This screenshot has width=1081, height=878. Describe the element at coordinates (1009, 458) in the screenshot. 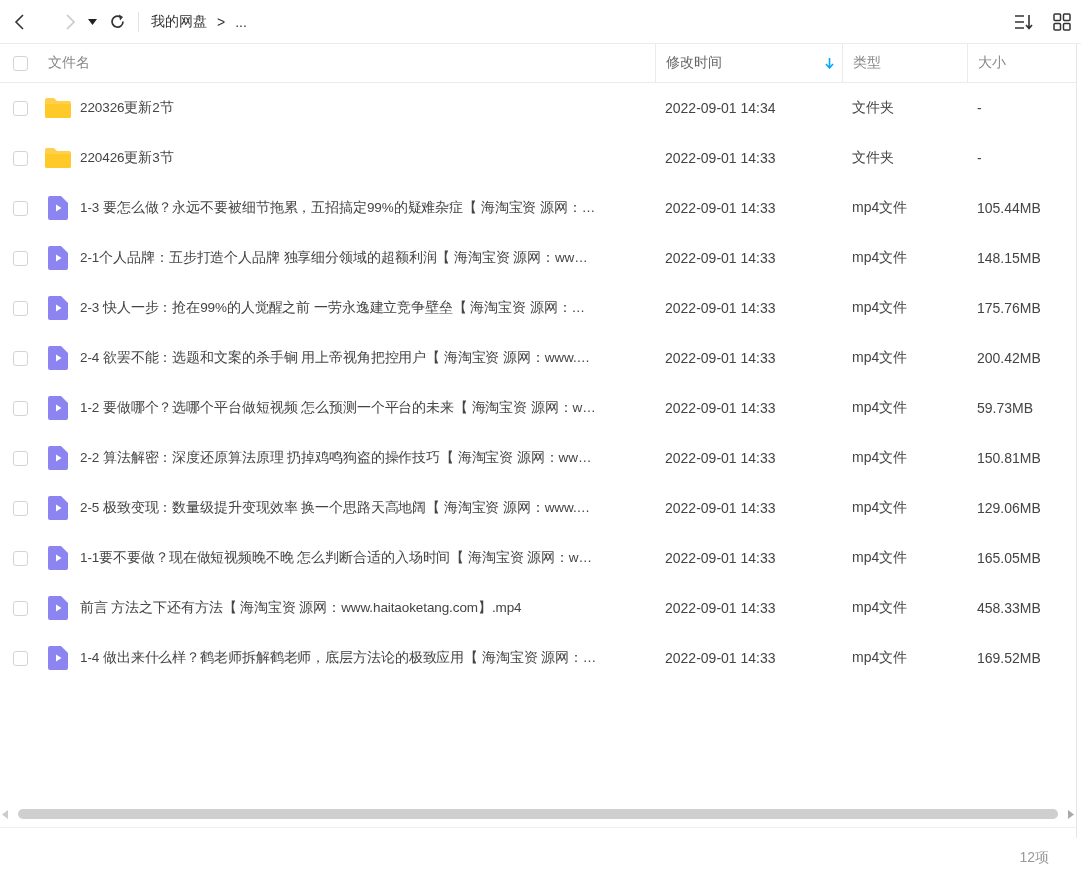

I see `file-size: 150.81MB` at that location.